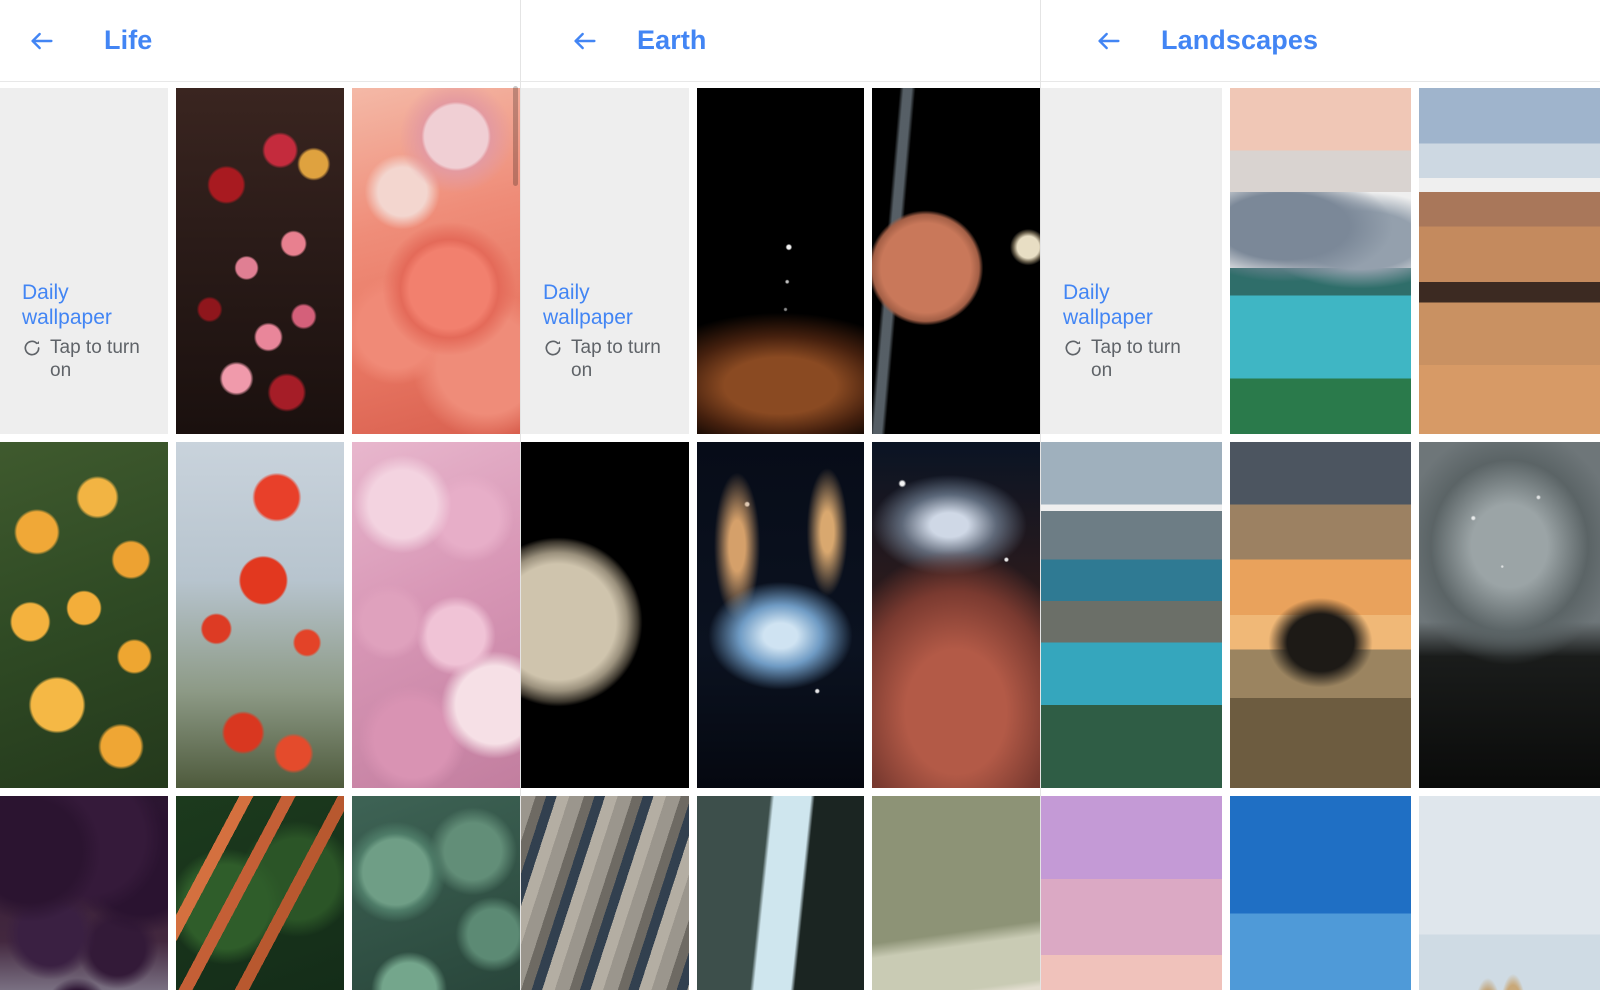  I want to click on app-bar-life: Life, so click(260, 41).